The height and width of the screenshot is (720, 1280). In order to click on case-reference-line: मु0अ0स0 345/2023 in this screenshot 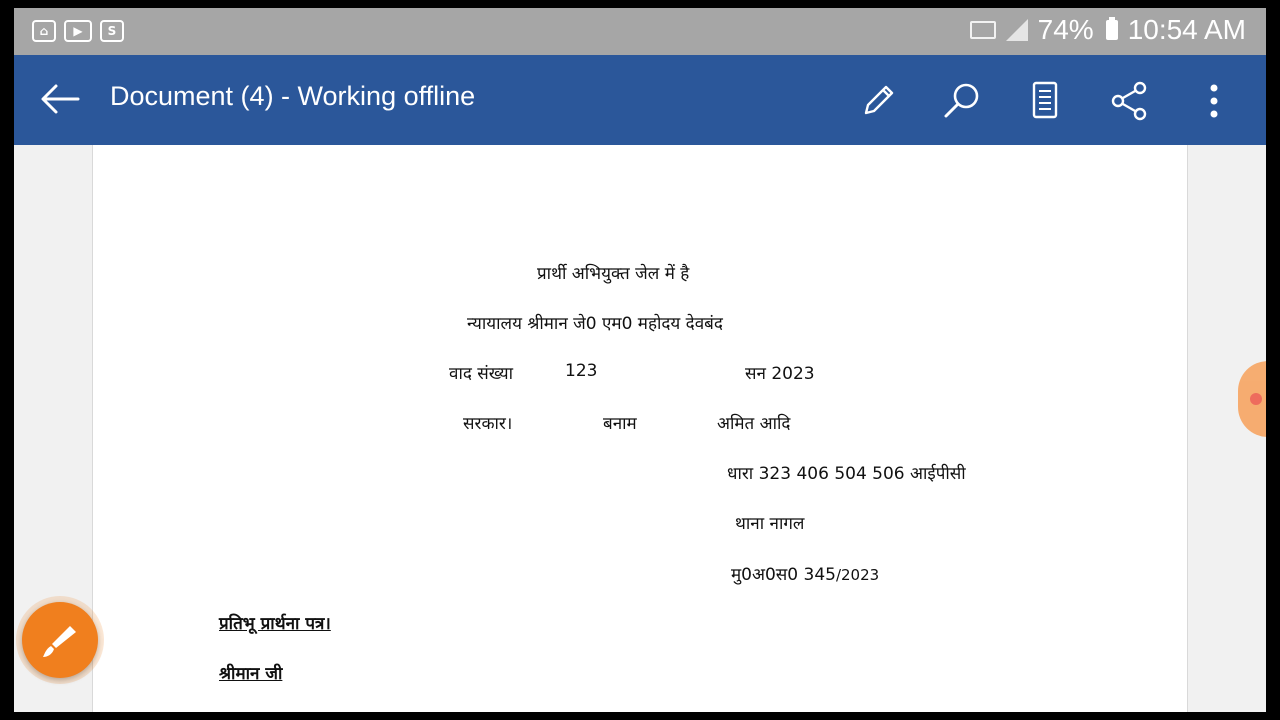, I will do `click(805, 573)`.